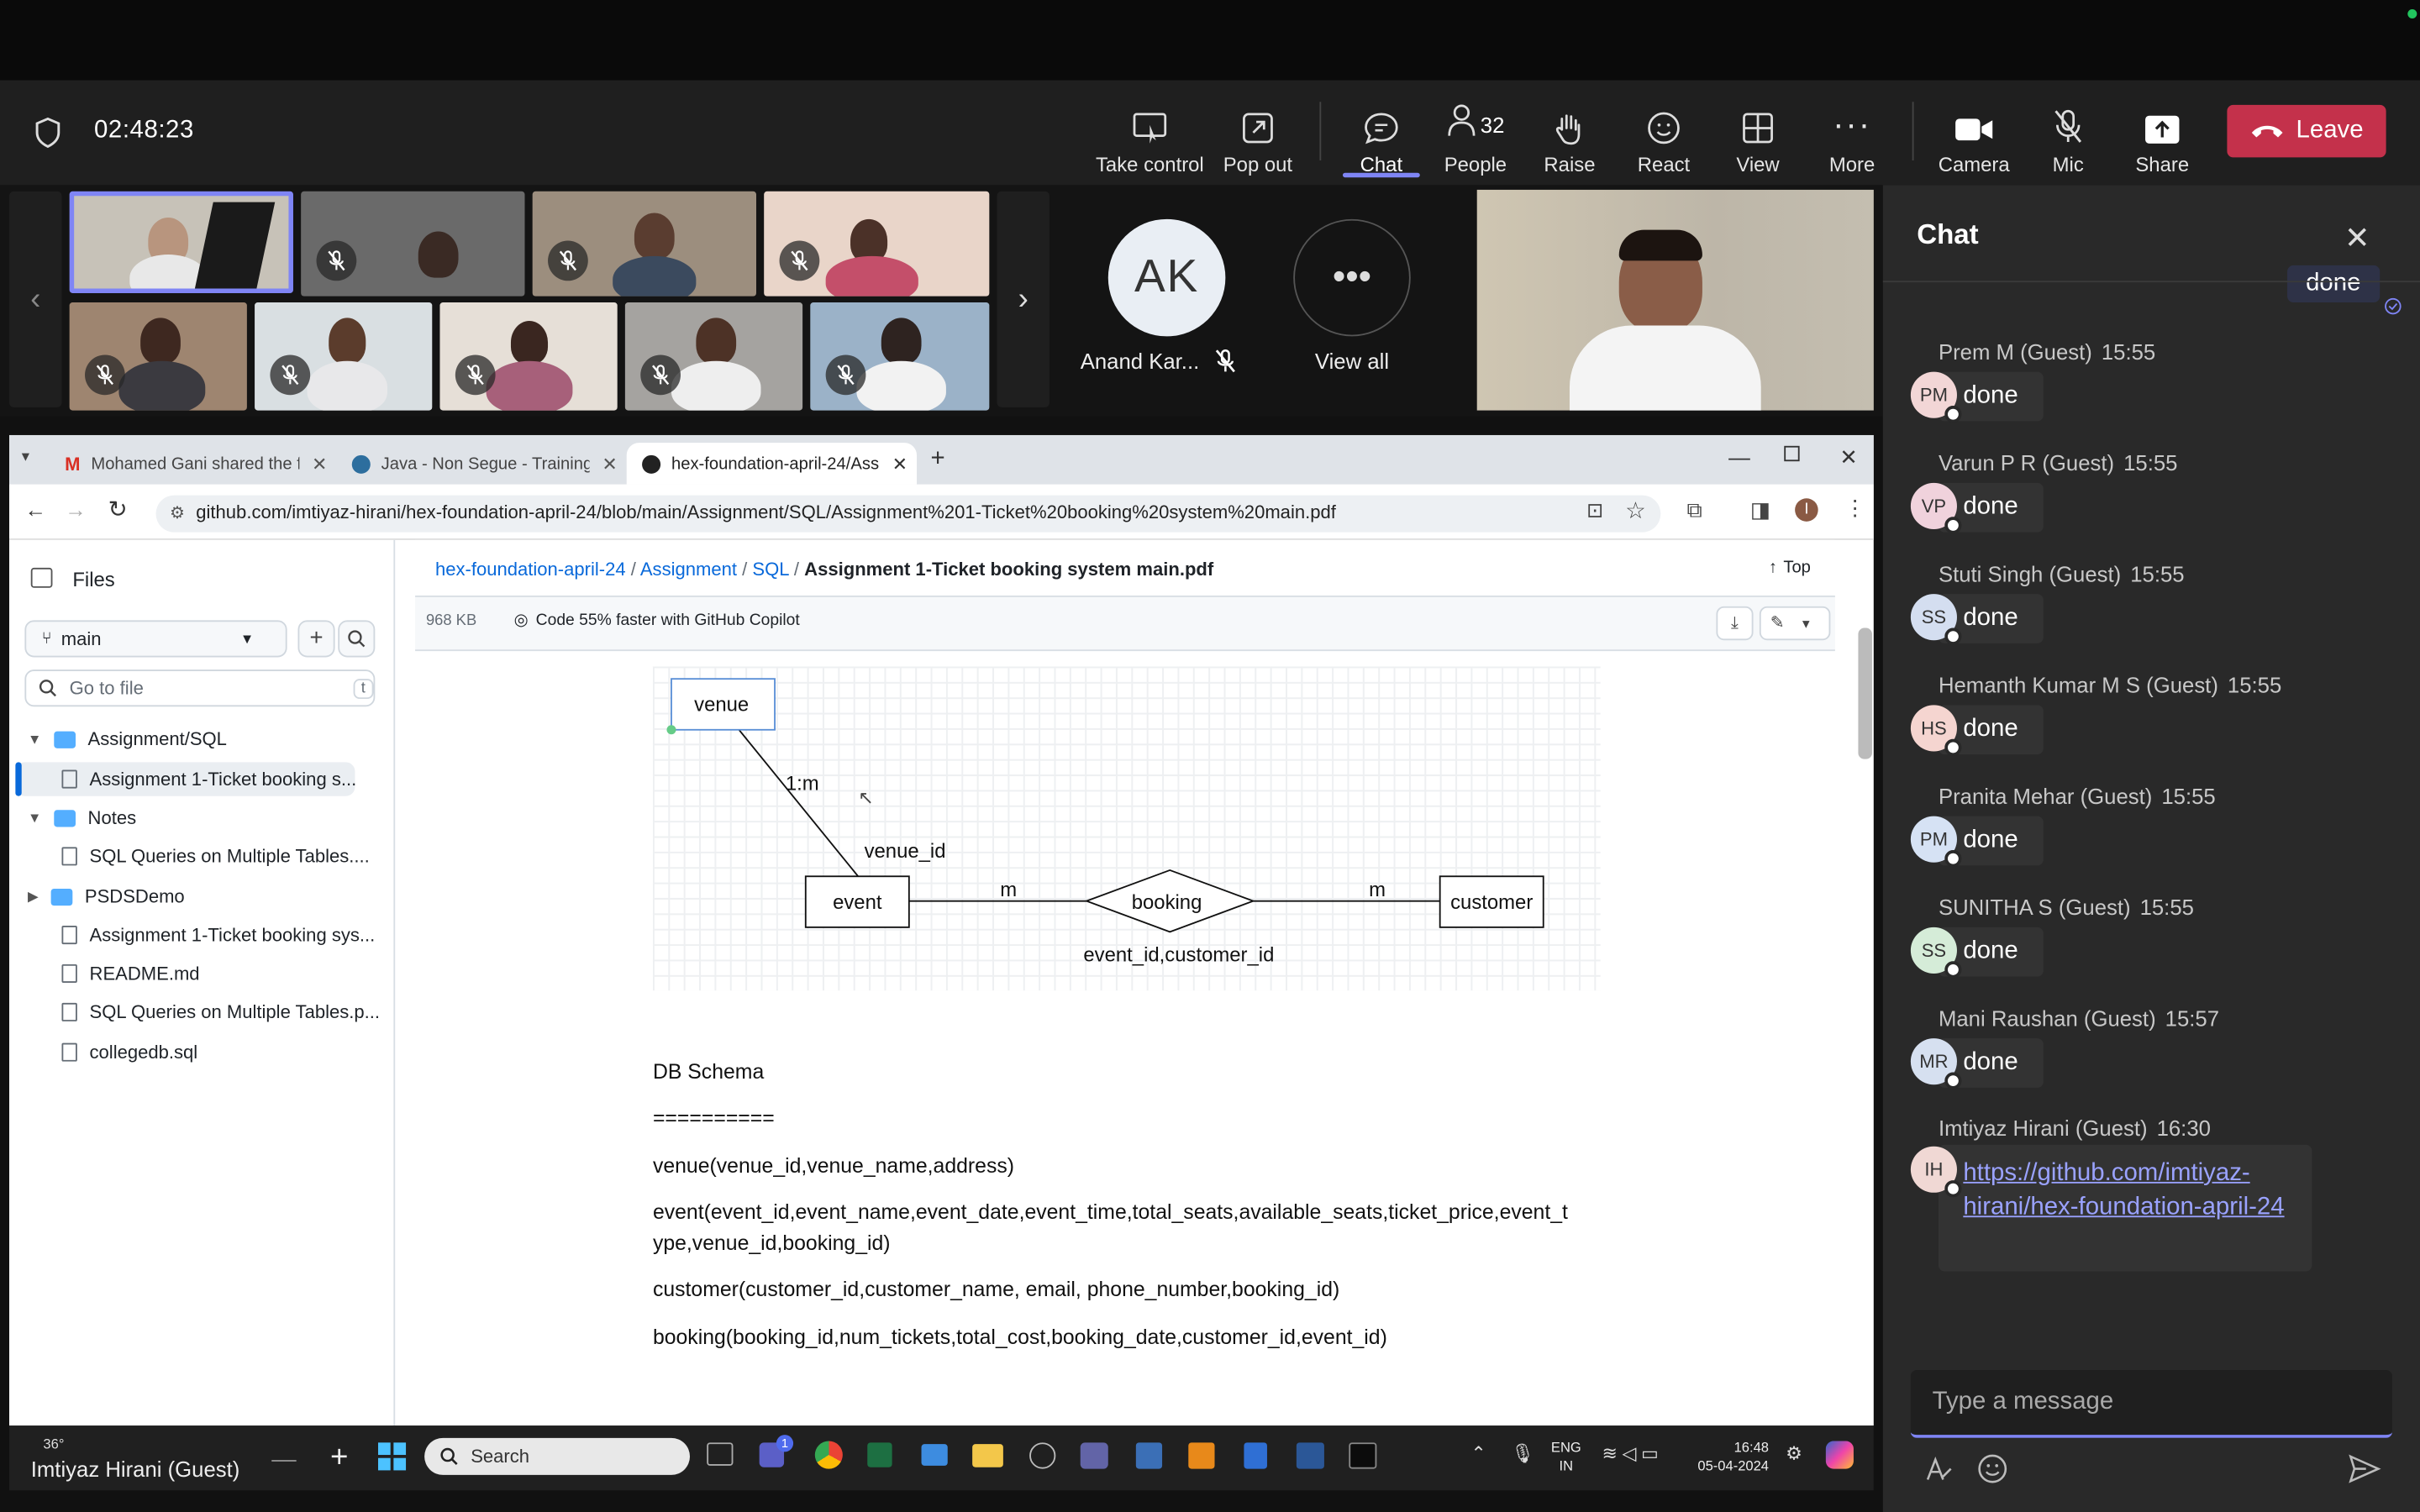 The image size is (2420, 1512). Describe the element at coordinates (41, 577) in the screenshot. I see `collapse-panel-icon` at that location.